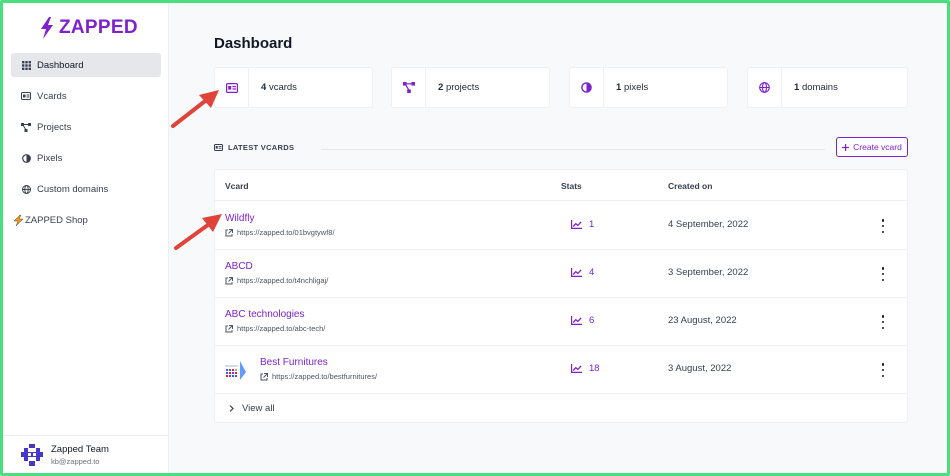 The width and height of the screenshot is (950, 476). I want to click on sidebar-item-label: Dashboard, so click(60, 65).